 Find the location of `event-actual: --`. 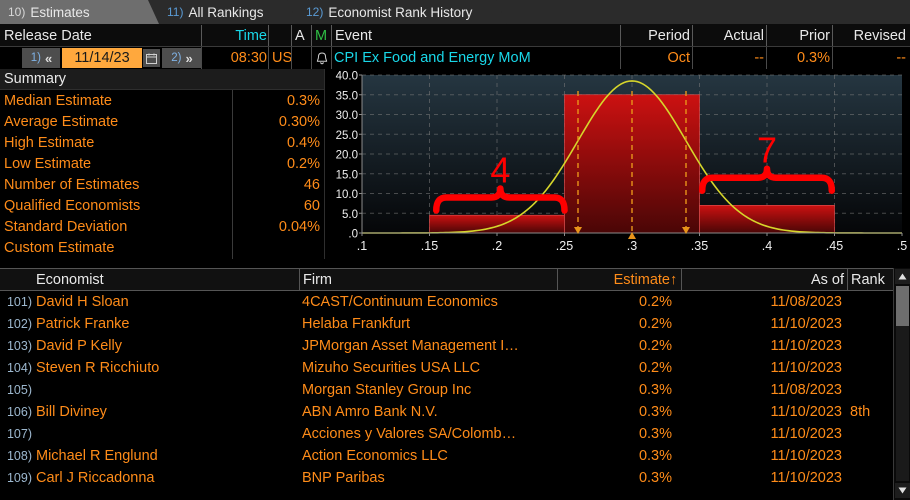

event-actual: -- is located at coordinates (759, 58).